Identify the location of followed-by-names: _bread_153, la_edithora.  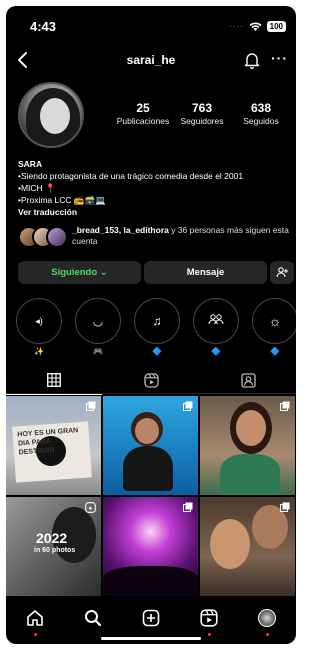
(120, 230).